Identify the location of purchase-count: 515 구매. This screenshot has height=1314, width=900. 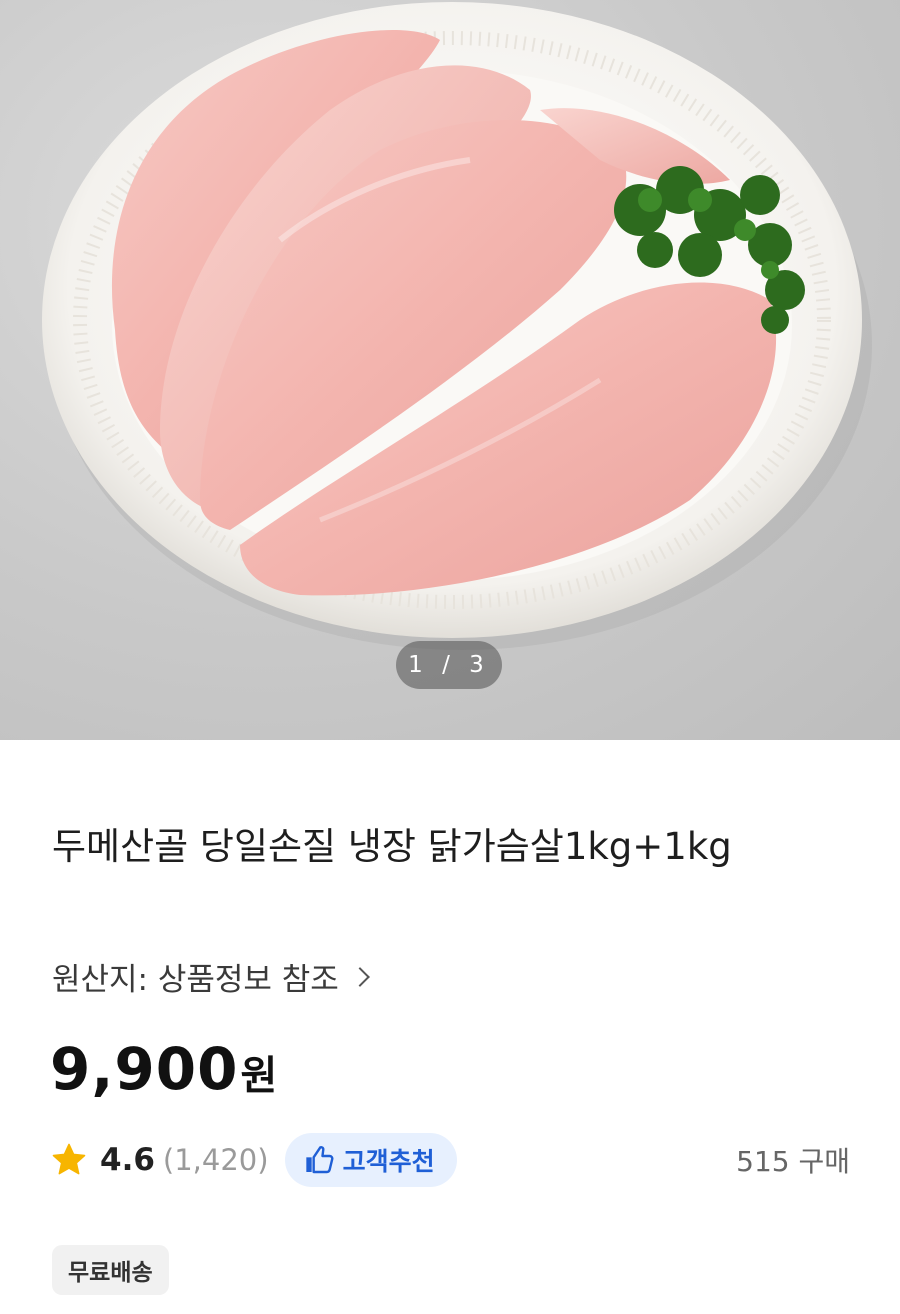
(793, 1161).